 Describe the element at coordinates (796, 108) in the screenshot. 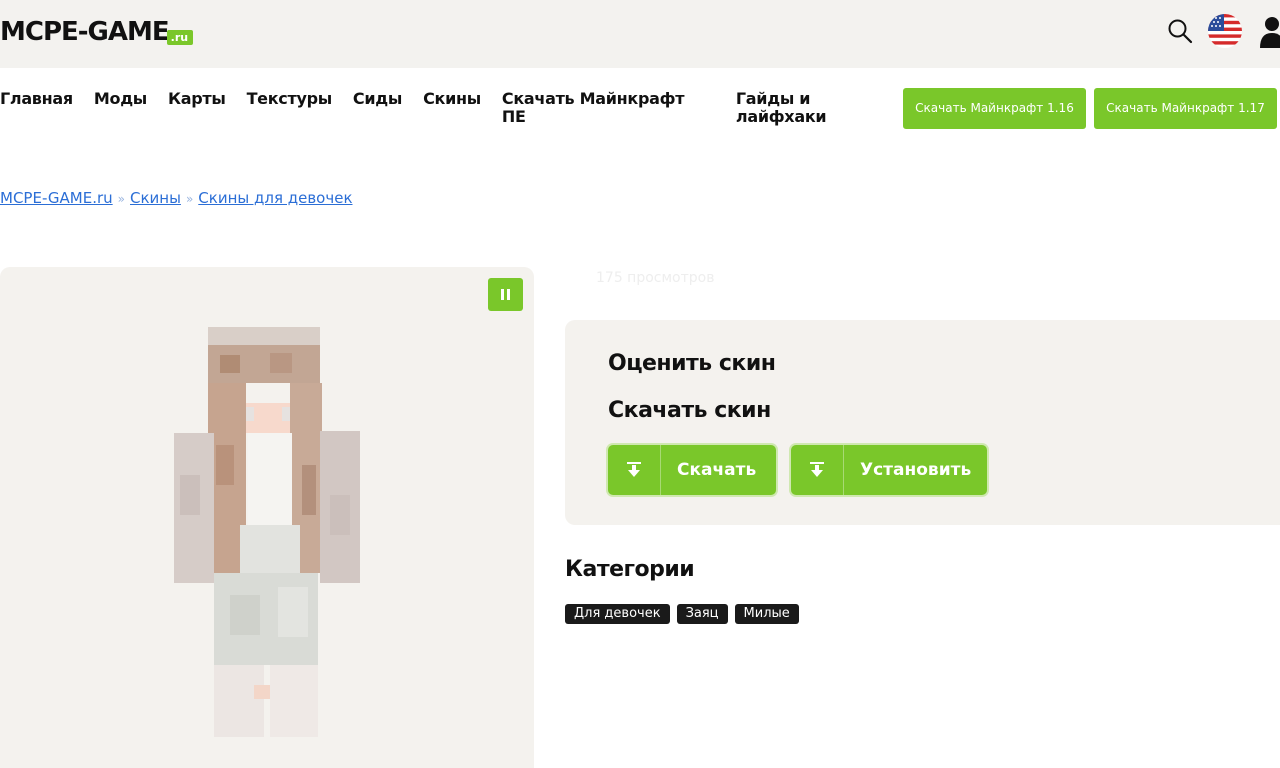

I see `nav-item-guides: Гайды и лайфхаки` at that location.